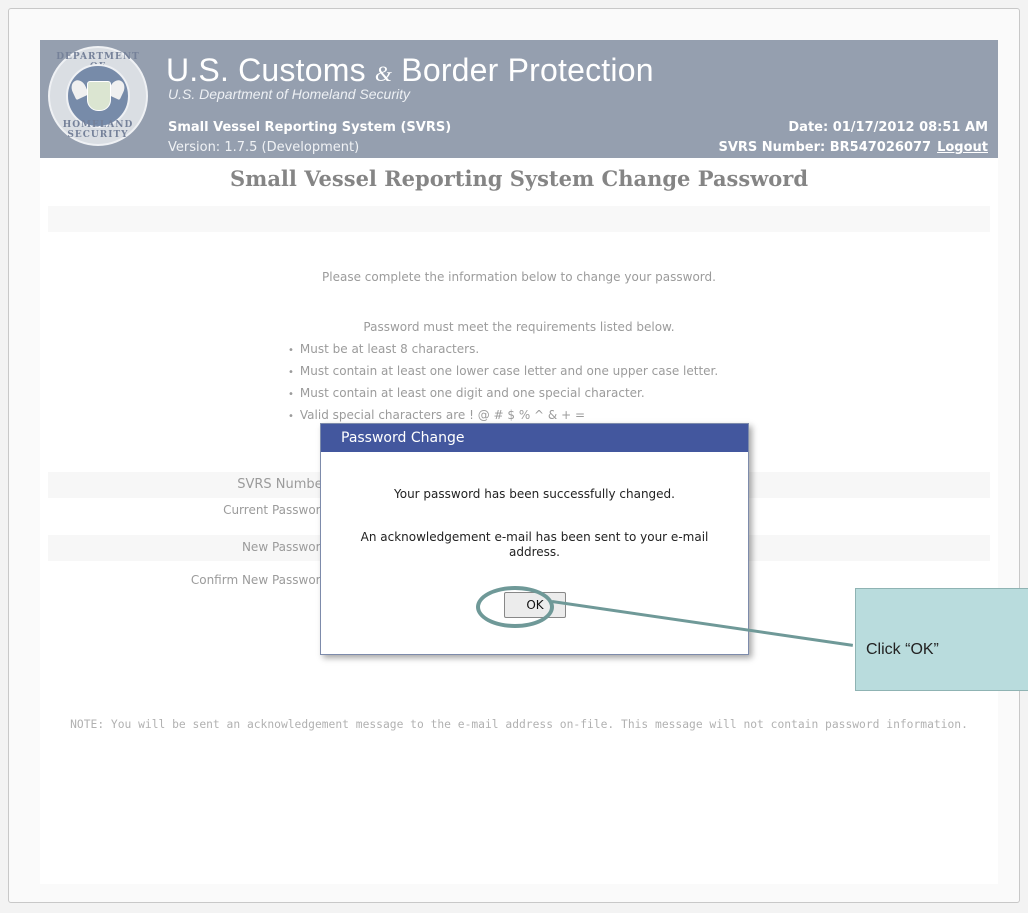 This screenshot has width=1028, height=913. I want to click on callout-box: Click “OK”, so click(941, 639).